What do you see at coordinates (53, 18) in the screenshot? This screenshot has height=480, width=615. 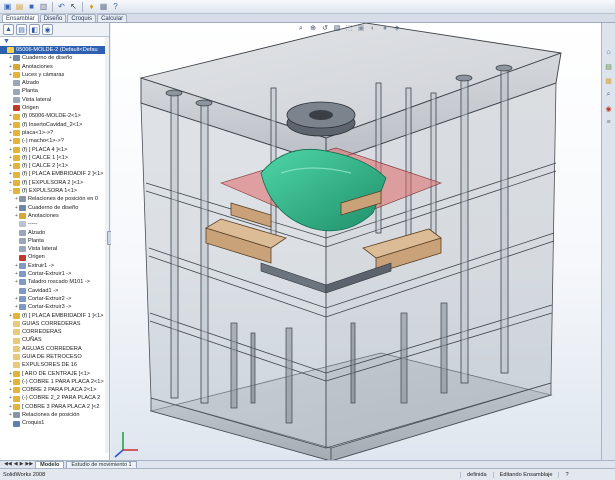 I see `command-tab: Diseño` at bounding box center [53, 18].